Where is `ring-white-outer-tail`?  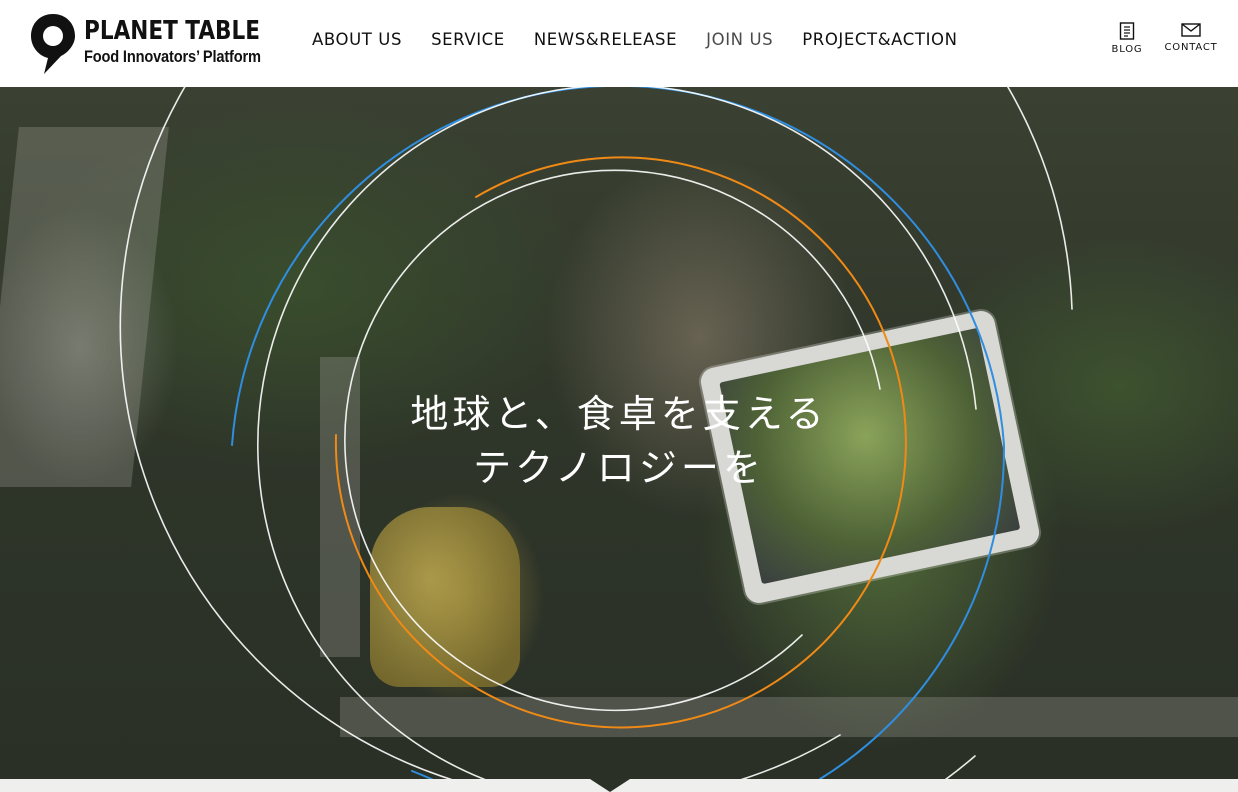
ring-white-outer-tail is located at coordinates (960, 767).